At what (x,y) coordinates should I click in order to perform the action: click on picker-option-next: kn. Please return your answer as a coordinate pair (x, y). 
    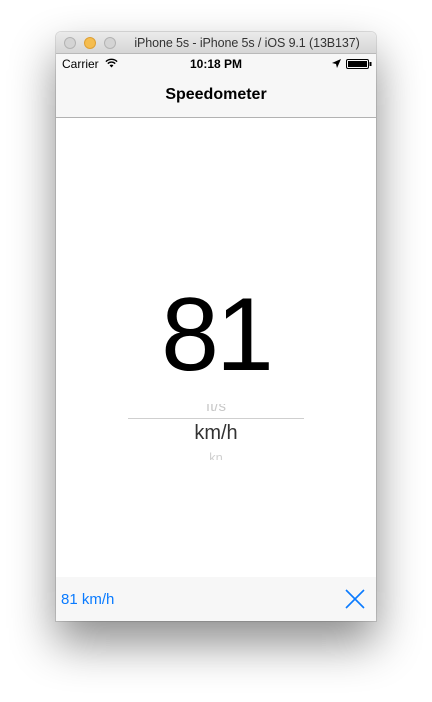
    Looking at the image, I should click on (216, 455).